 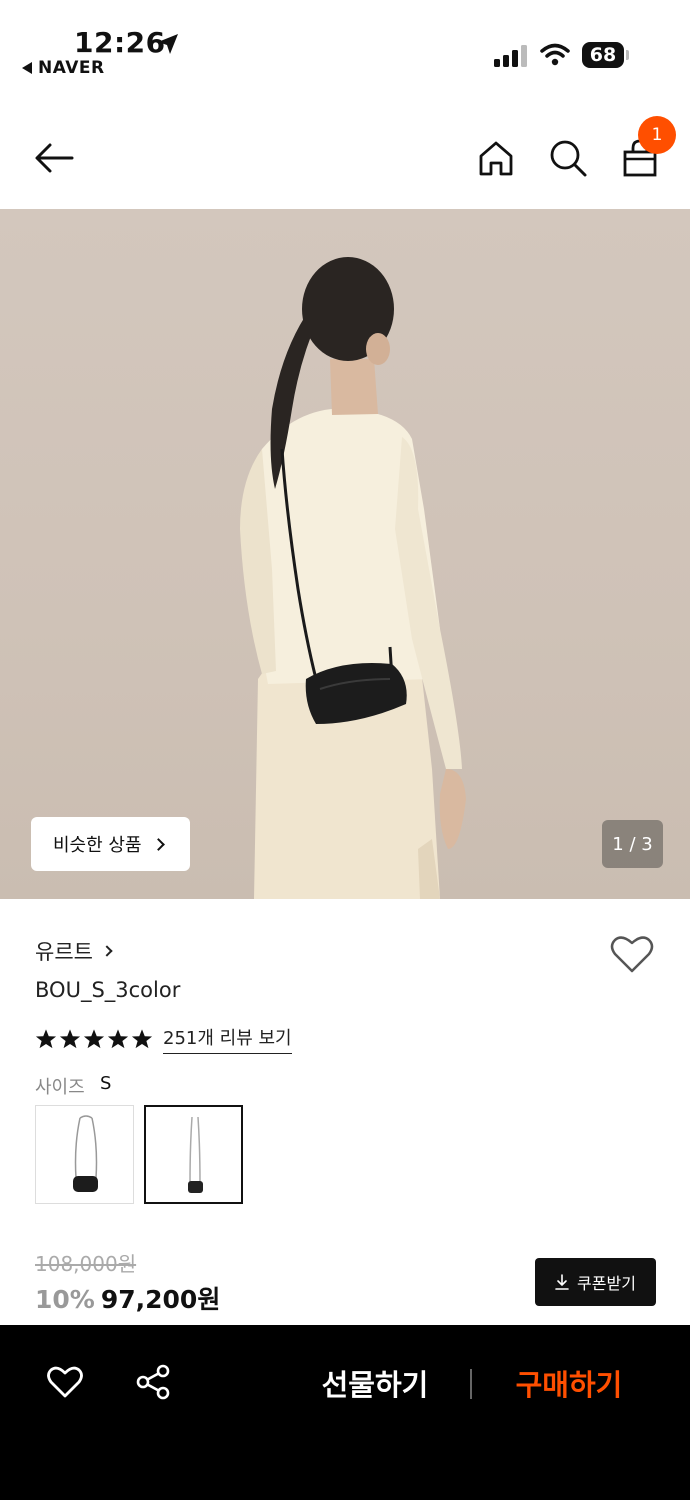 What do you see at coordinates (227, 1039) in the screenshot?
I see `review-link: 251개 리뷰 보기` at bounding box center [227, 1039].